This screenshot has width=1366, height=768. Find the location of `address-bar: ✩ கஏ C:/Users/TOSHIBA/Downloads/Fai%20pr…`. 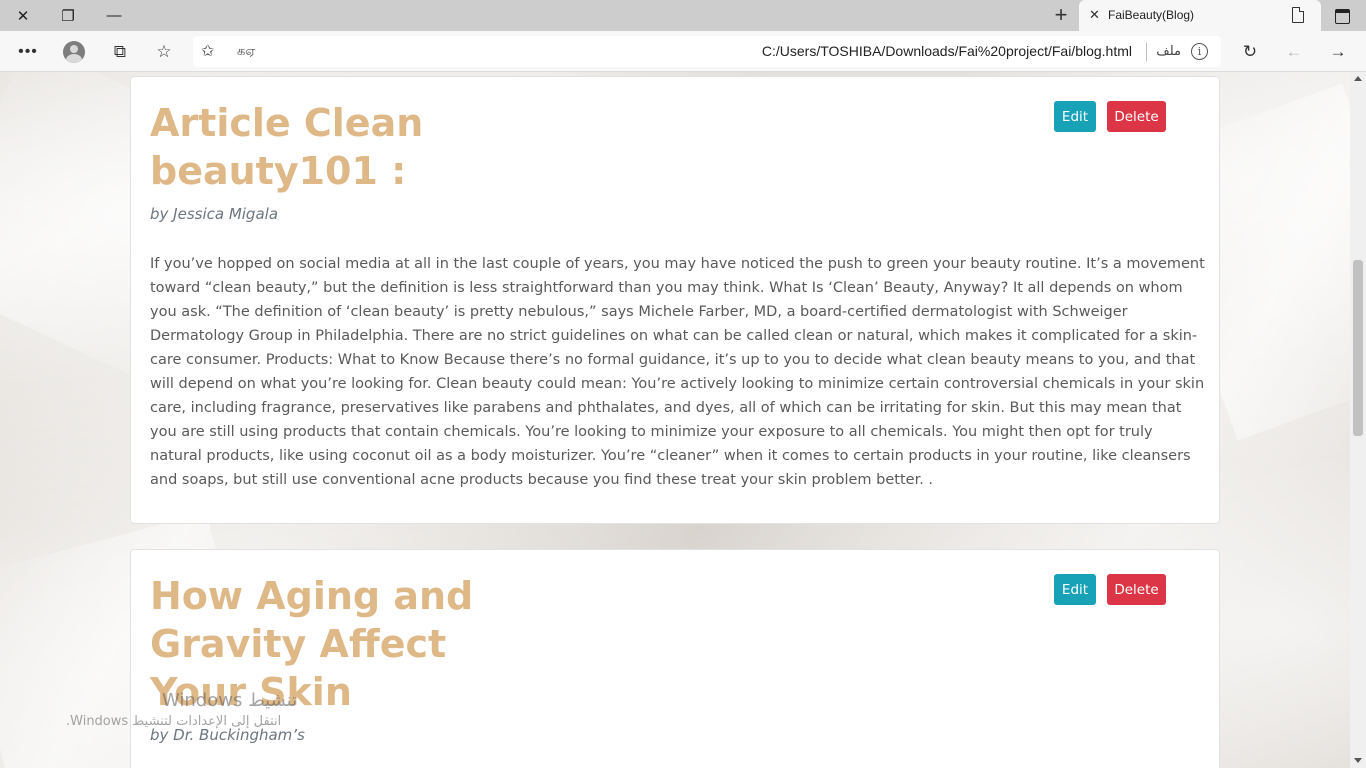

address-bar: ✩ கஏ C:/Users/TOSHIBA/Downloads/Fai%20pr… is located at coordinates (707, 51).